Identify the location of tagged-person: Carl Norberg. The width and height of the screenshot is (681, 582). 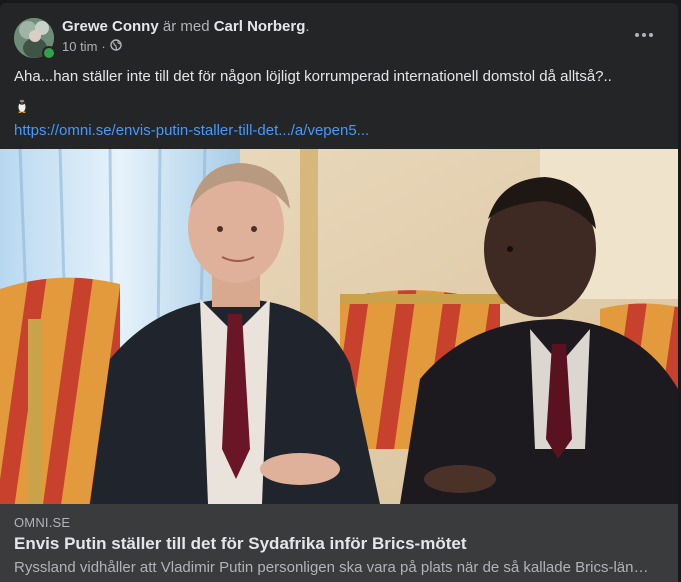
(260, 26).